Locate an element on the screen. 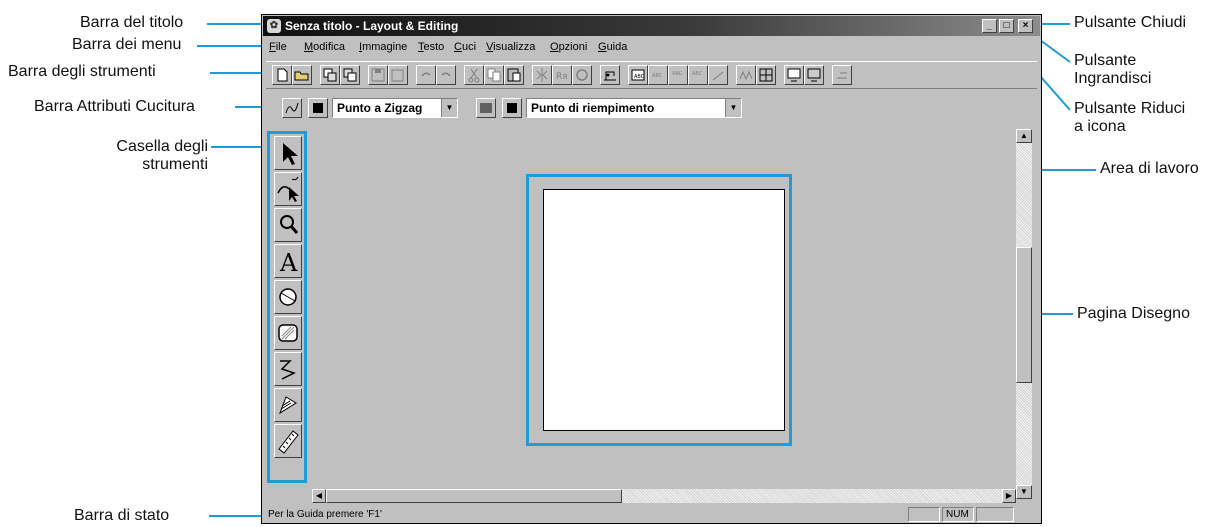  select-tool is located at coordinates (288, 153).